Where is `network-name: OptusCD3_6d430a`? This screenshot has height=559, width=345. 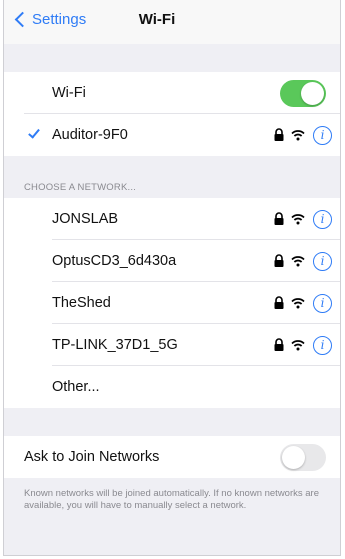
network-name: OptusCD3_6d430a is located at coordinates (114, 261).